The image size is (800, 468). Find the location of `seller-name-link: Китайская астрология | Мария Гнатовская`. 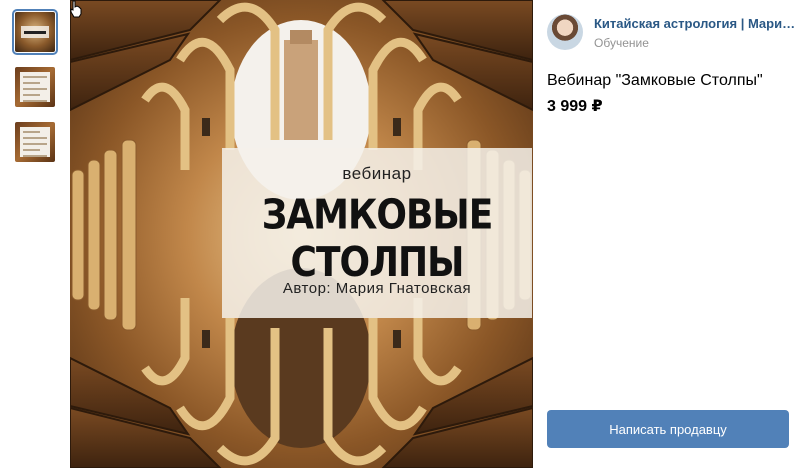

seller-name-link: Китайская астрология | Мария Гнатовская is located at coordinates (695, 23).